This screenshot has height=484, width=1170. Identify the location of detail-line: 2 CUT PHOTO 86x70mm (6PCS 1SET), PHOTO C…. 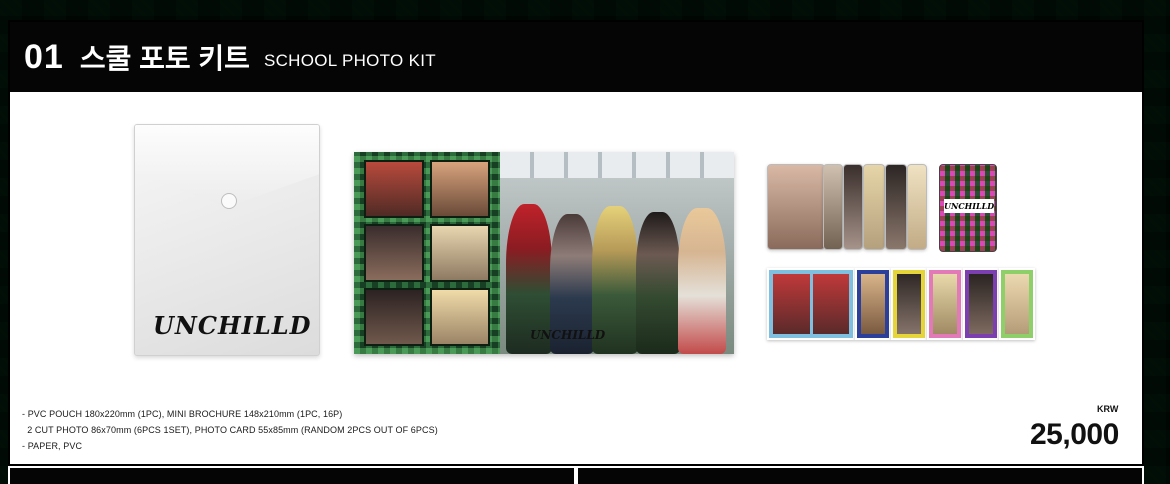
(230, 430).